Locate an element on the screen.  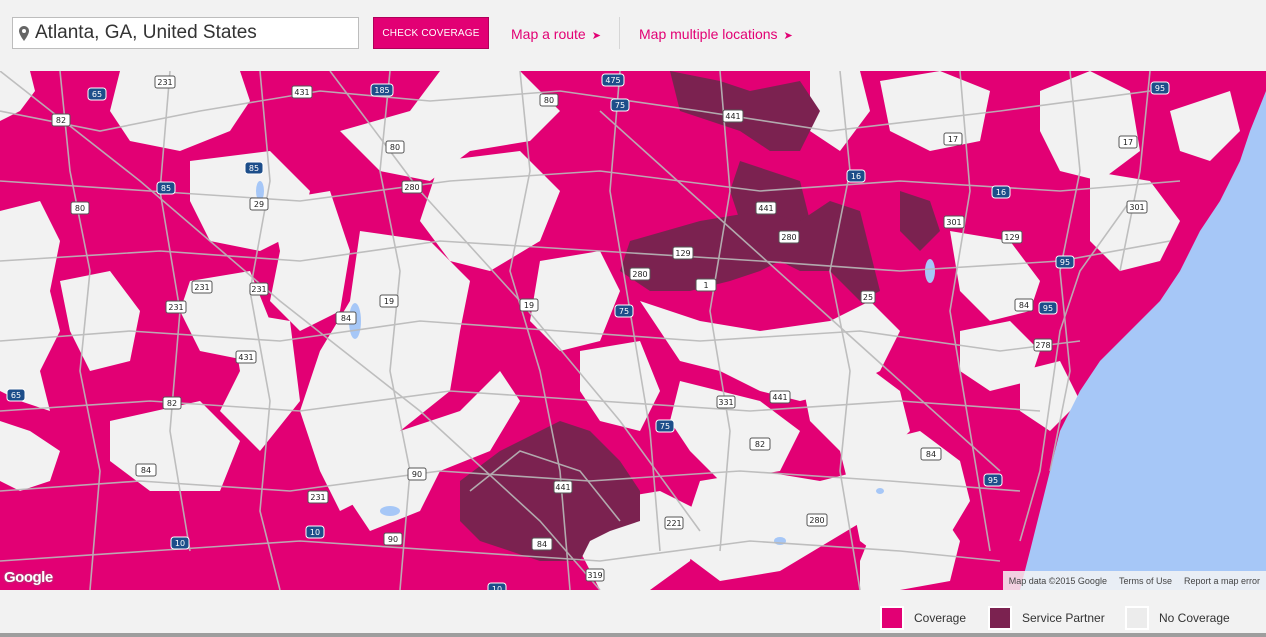
us-route-shield: 278 is located at coordinates (1043, 345).